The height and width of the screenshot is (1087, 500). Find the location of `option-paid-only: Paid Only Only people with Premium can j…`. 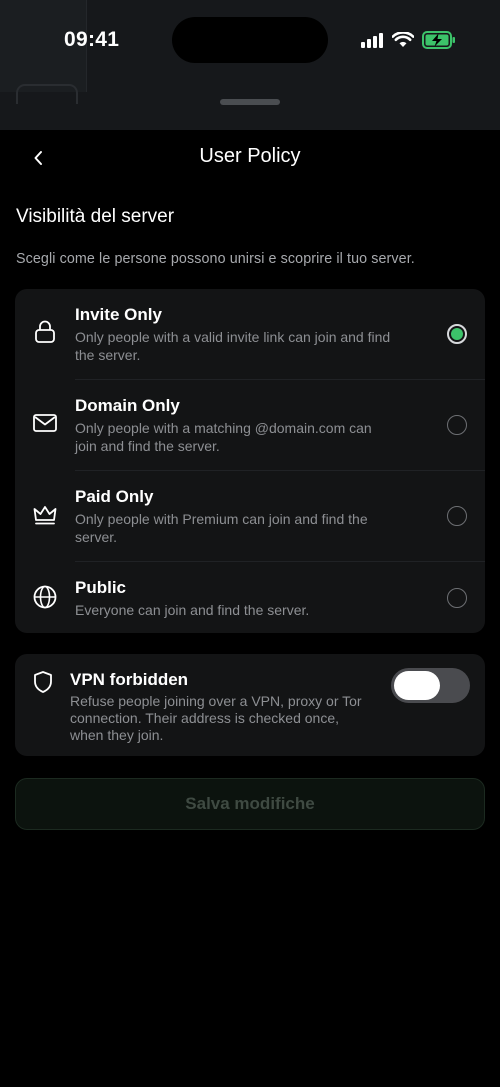

option-paid-only: Paid Only Only people with Premium can j… is located at coordinates (250, 516).